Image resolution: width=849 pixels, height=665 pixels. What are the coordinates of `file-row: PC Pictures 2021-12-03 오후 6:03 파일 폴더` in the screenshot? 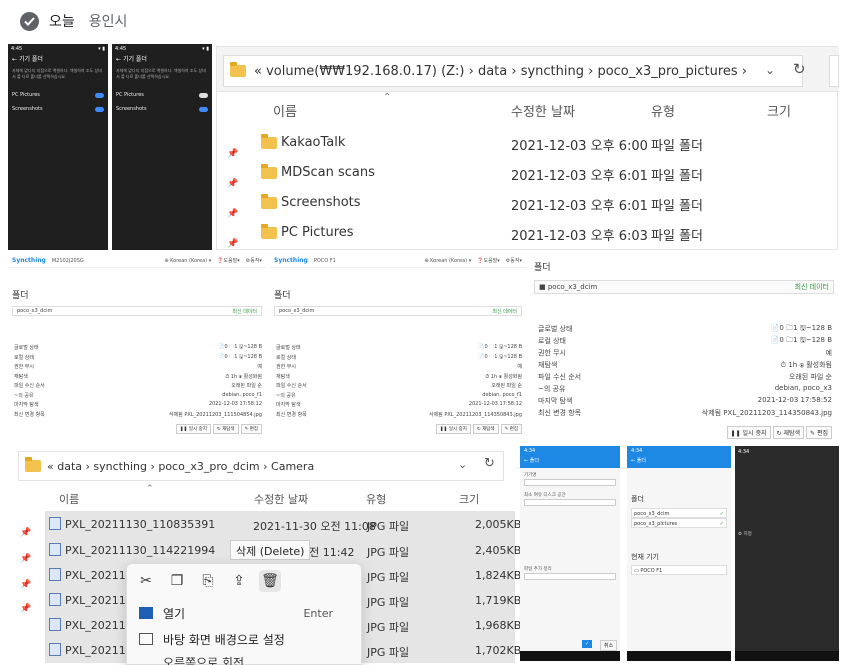 It's located at (541, 234).